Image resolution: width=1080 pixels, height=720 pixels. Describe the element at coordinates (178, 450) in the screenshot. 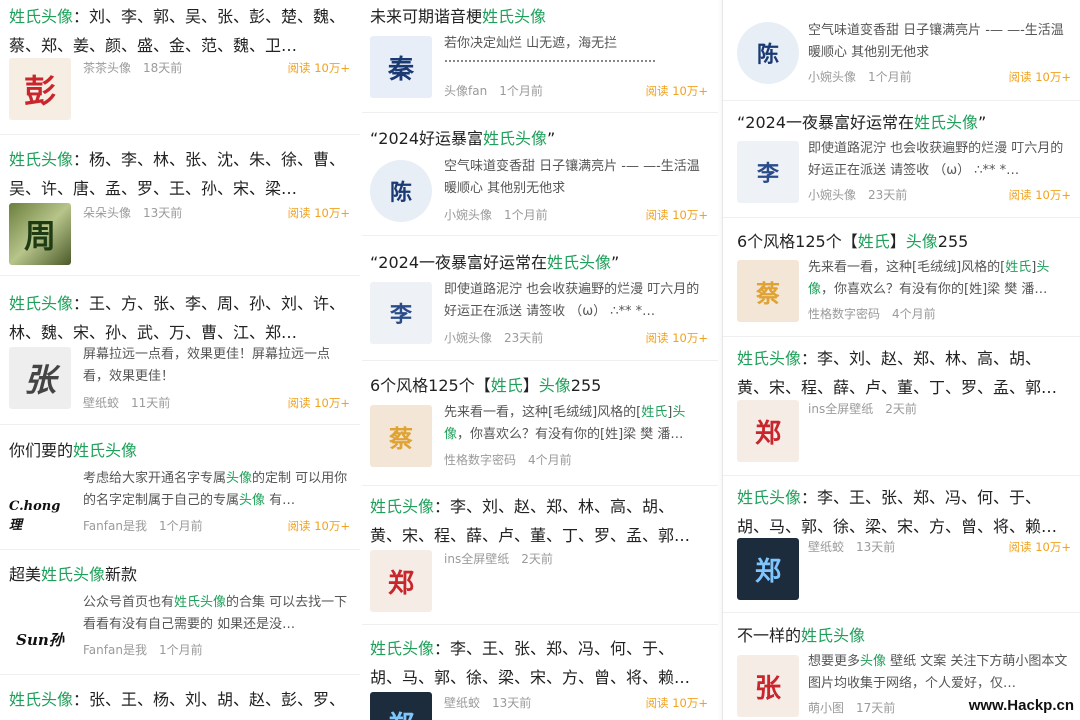

I see `article-title: 你们要的姓氏头像` at that location.